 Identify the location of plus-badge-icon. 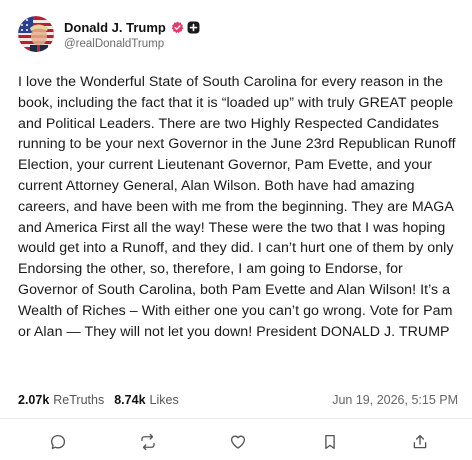
(193, 27).